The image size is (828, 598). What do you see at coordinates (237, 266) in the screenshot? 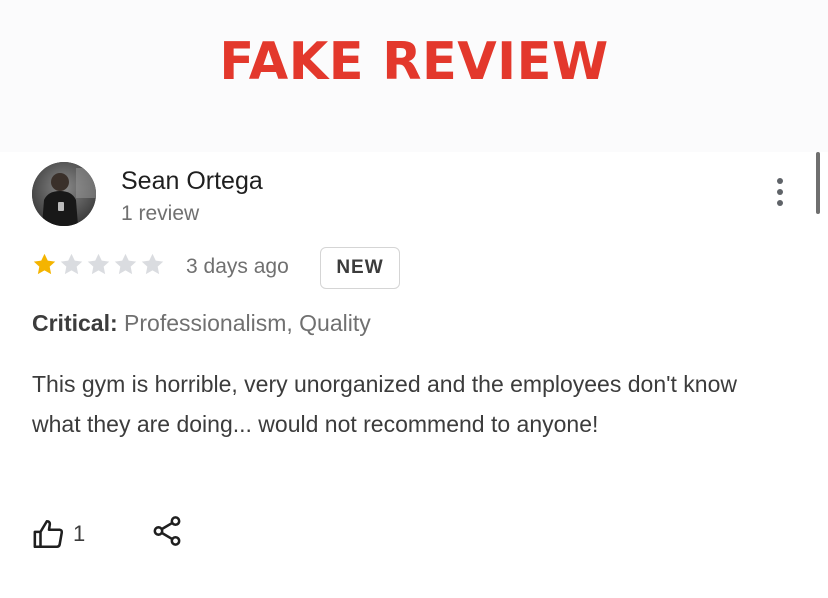
I see `review-time: 3 days ago` at bounding box center [237, 266].